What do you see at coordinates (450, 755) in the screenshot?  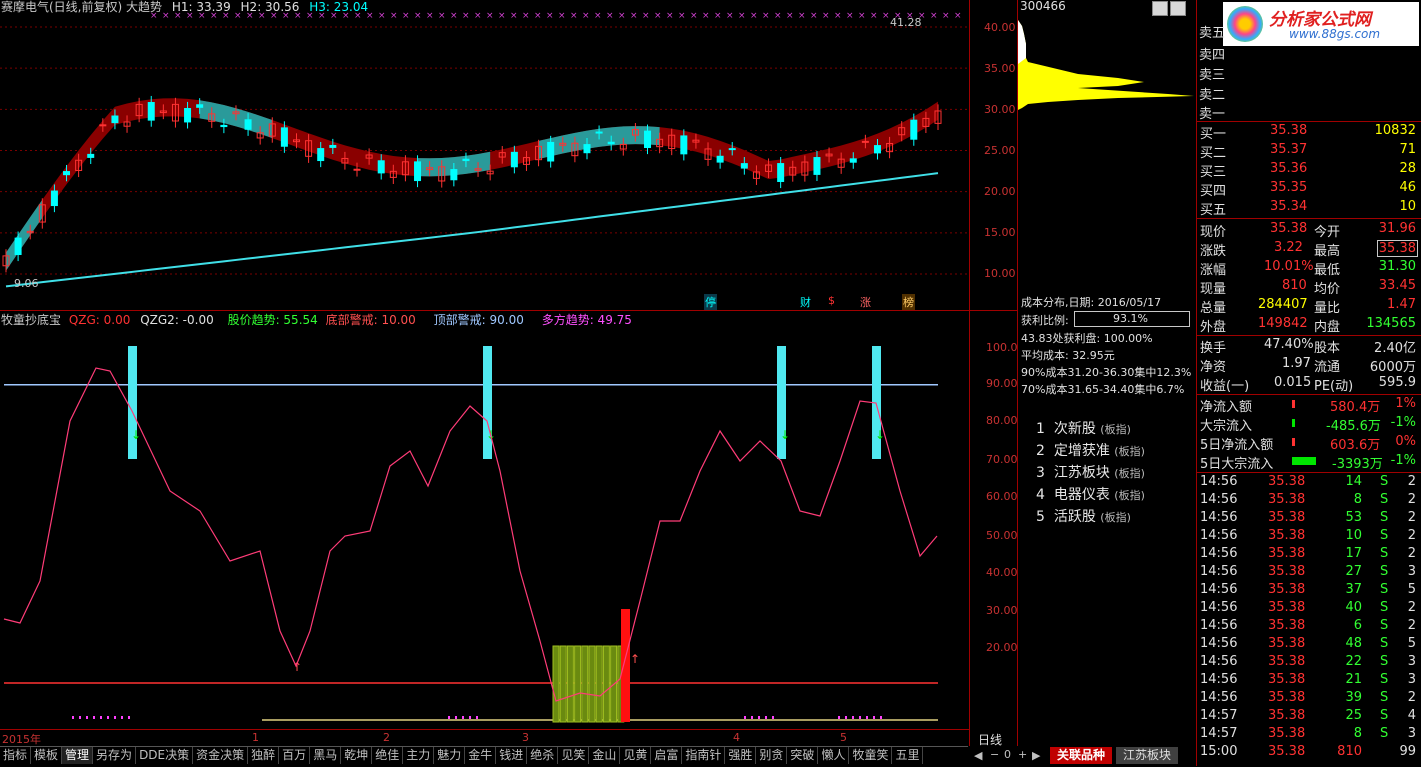 I see `indicator-tab: 魅力` at bounding box center [450, 755].